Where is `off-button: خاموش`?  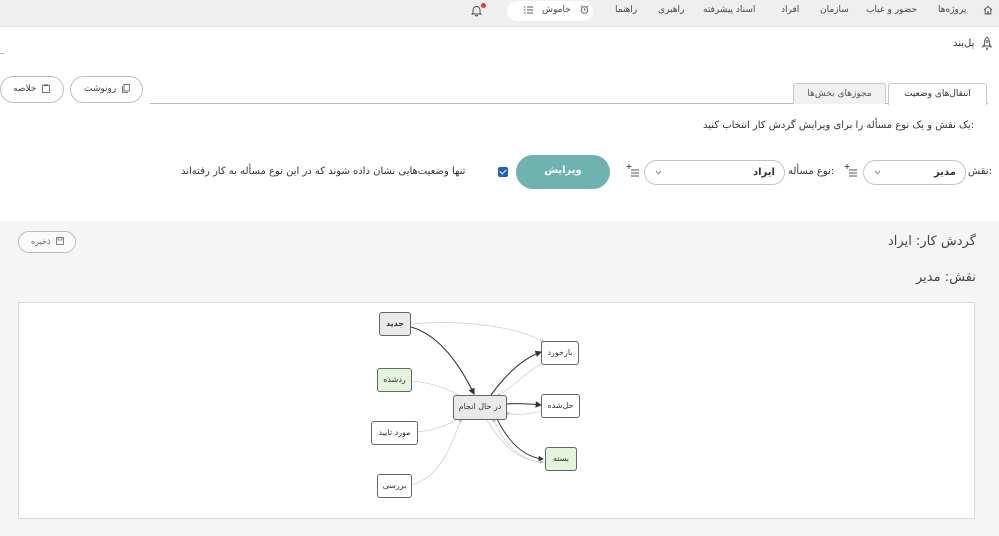
off-button: خاموش is located at coordinates (550, 11).